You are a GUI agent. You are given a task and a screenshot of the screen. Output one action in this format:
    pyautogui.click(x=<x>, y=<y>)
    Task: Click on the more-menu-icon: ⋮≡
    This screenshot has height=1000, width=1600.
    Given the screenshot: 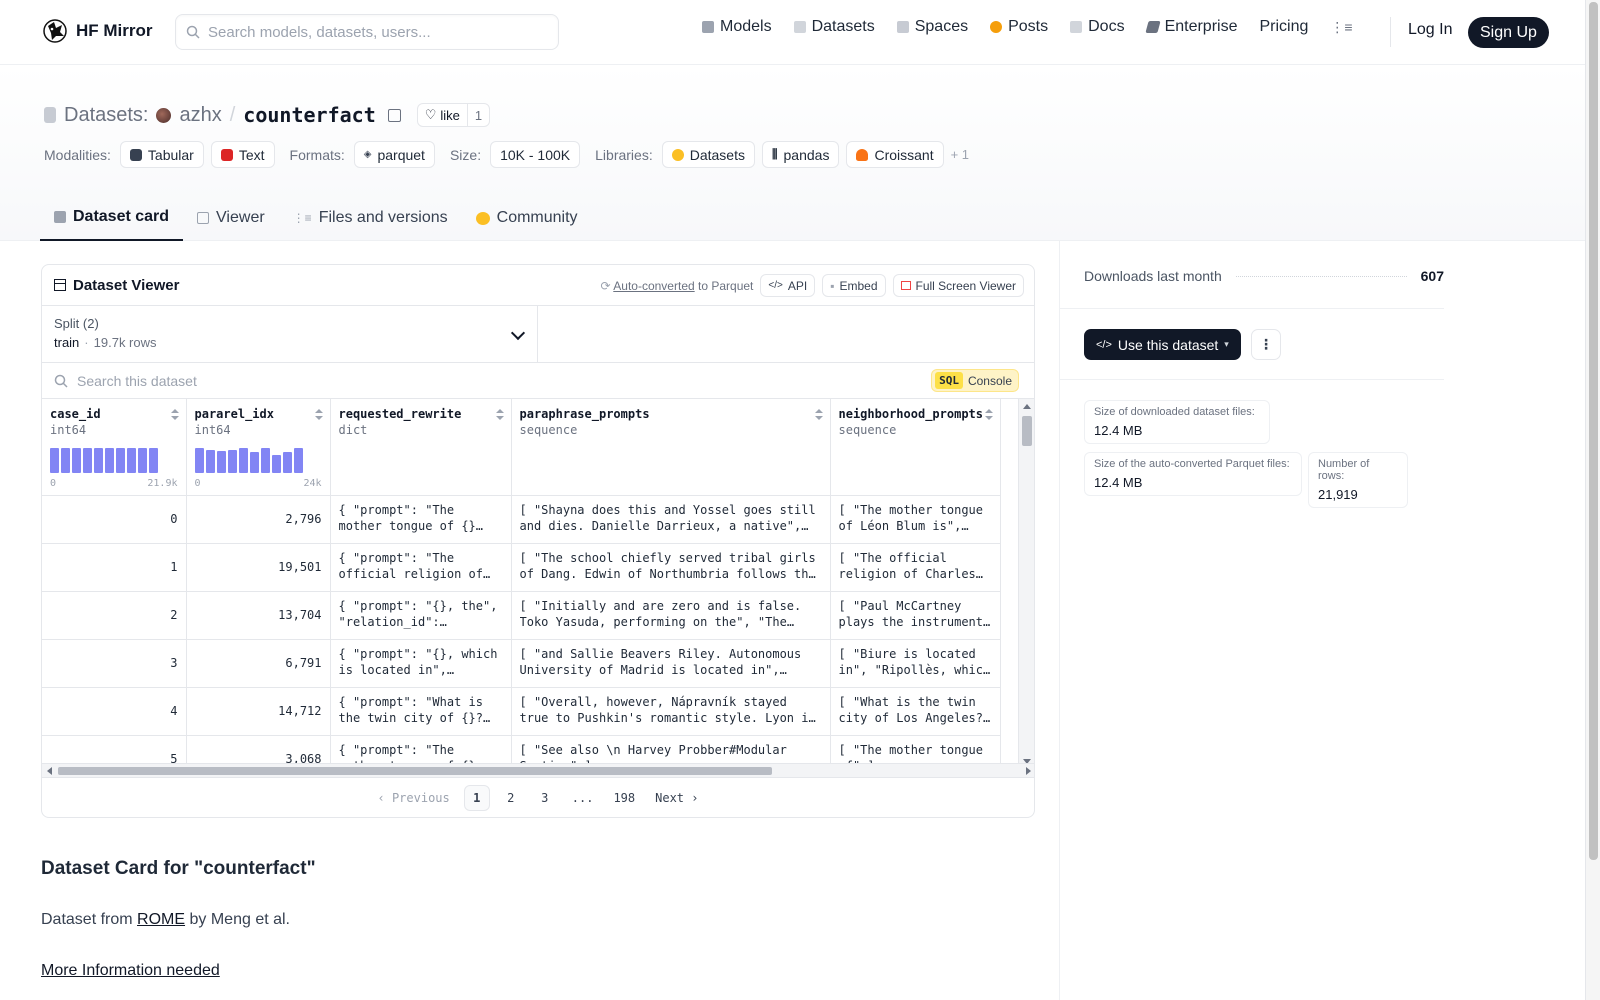 What is the action you would take?
    pyautogui.click(x=1341, y=27)
    